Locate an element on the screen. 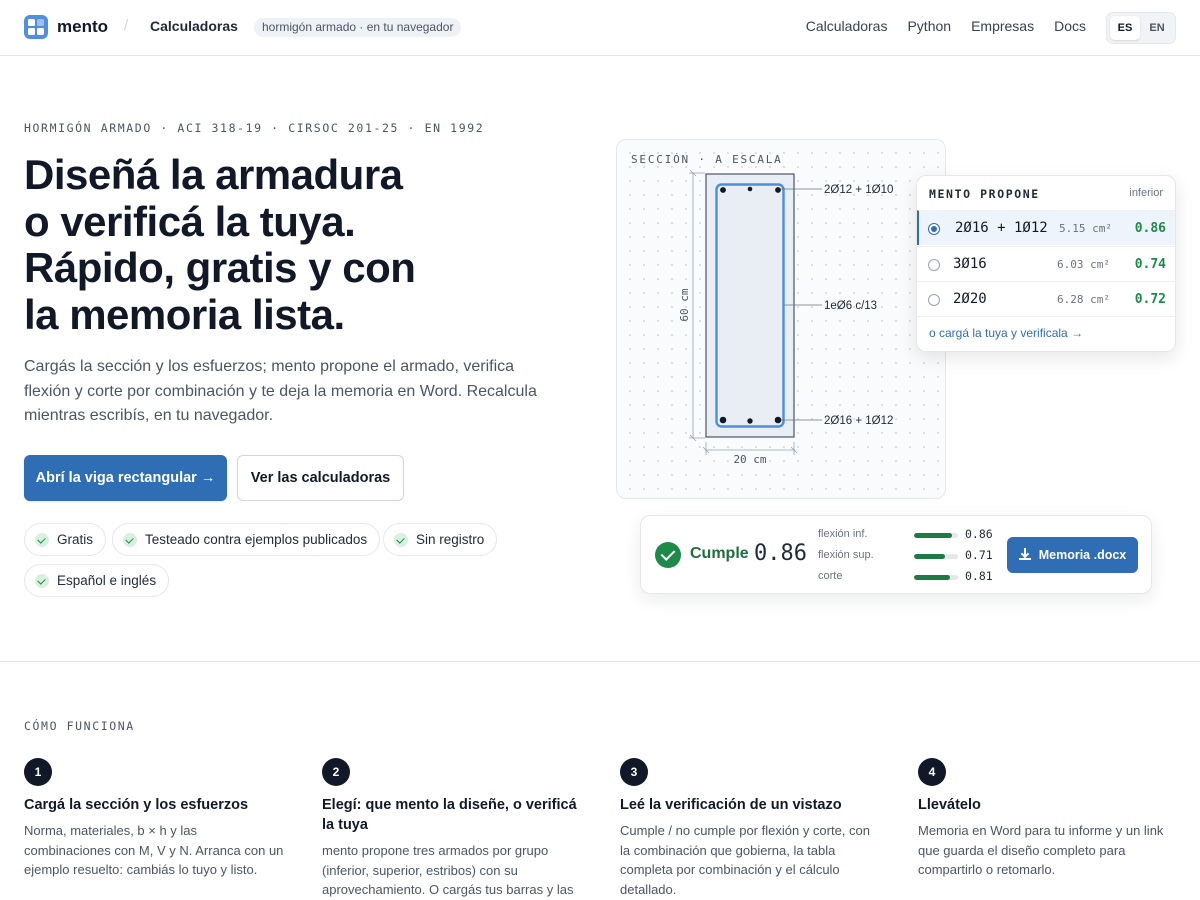 The image size is (1200, 900). lang-en-button: EN is located at coordinates (1157, 28).